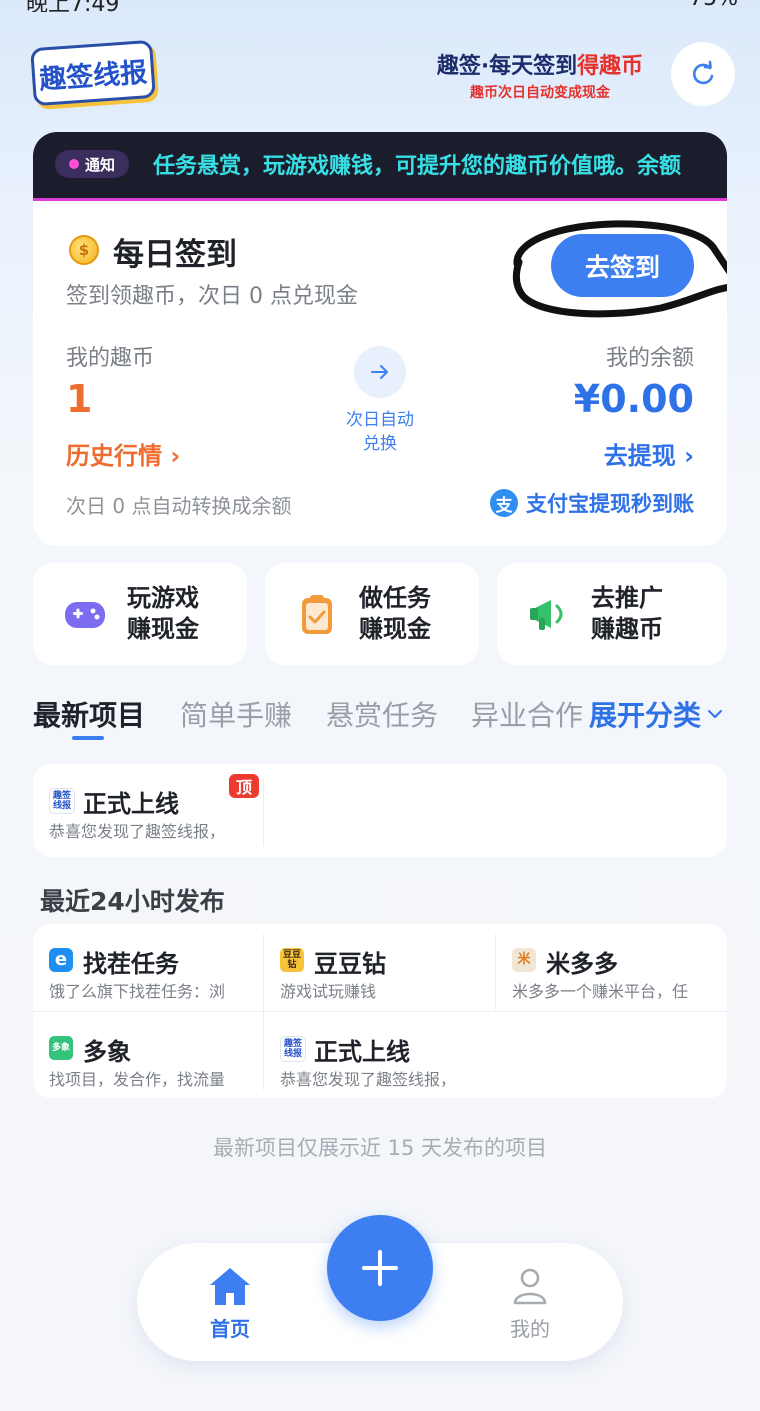  I want to click on balance-value: ¥0.00, so click(633, 399).